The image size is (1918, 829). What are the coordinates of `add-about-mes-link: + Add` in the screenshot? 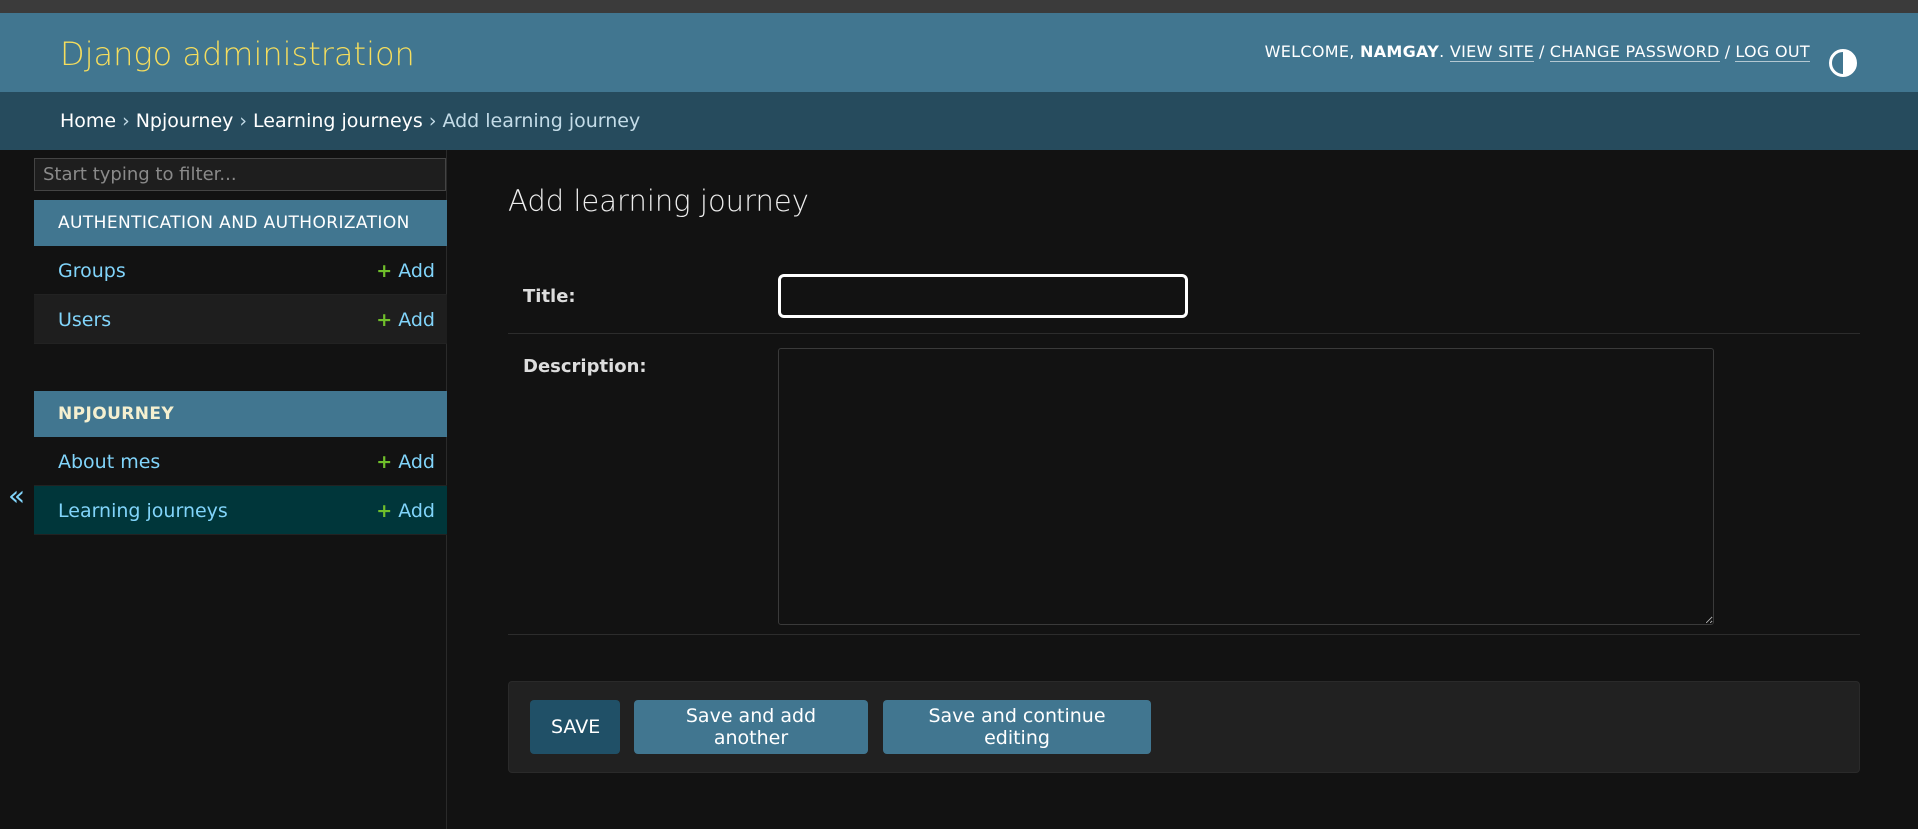 It's located at (405, 462).